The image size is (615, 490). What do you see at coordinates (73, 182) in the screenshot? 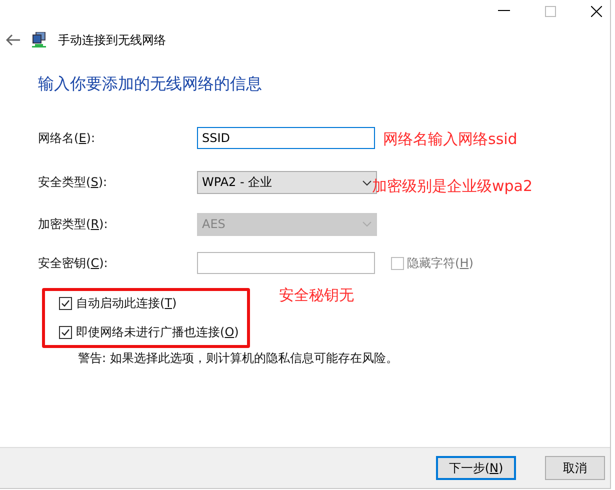
I see `field-label: 安全类型(S):` at bounding box center [73, 182].